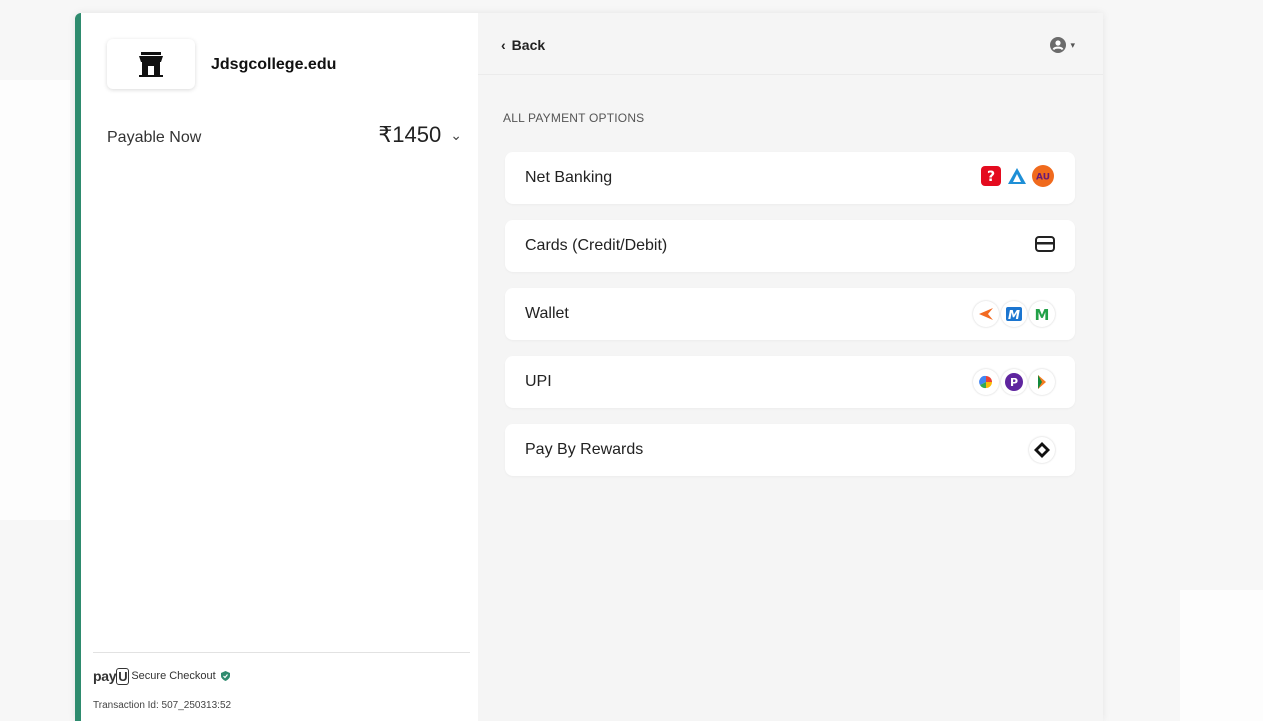 Image resolution: width=1263 pixels, height=721 pixels. I want to click on merchant-logo, so click(151, 64).